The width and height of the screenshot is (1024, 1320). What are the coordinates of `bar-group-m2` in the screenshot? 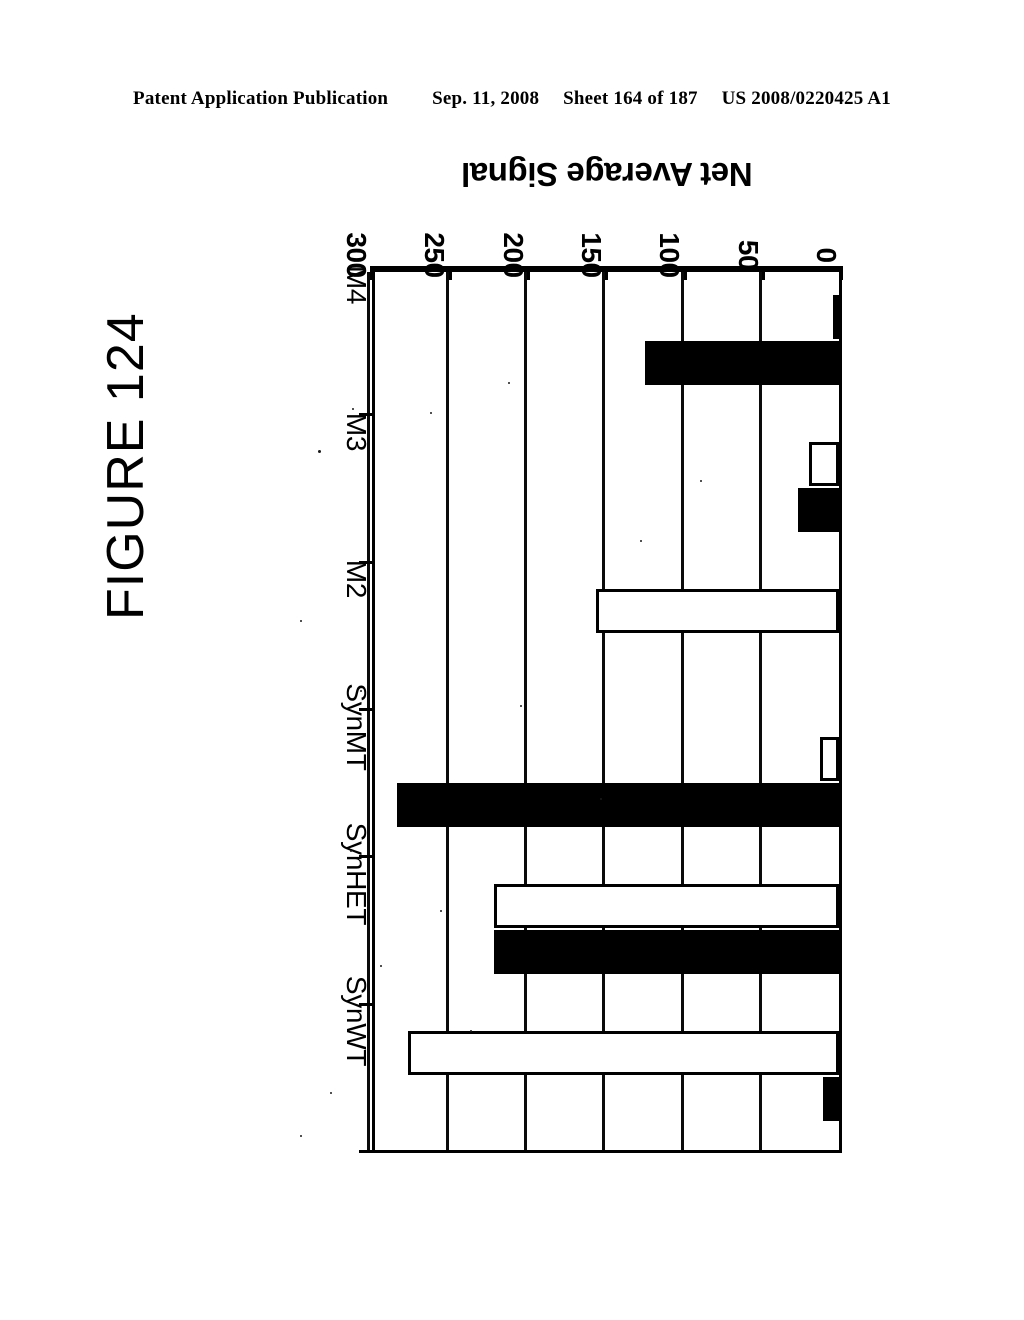 It's located at (607, 634).